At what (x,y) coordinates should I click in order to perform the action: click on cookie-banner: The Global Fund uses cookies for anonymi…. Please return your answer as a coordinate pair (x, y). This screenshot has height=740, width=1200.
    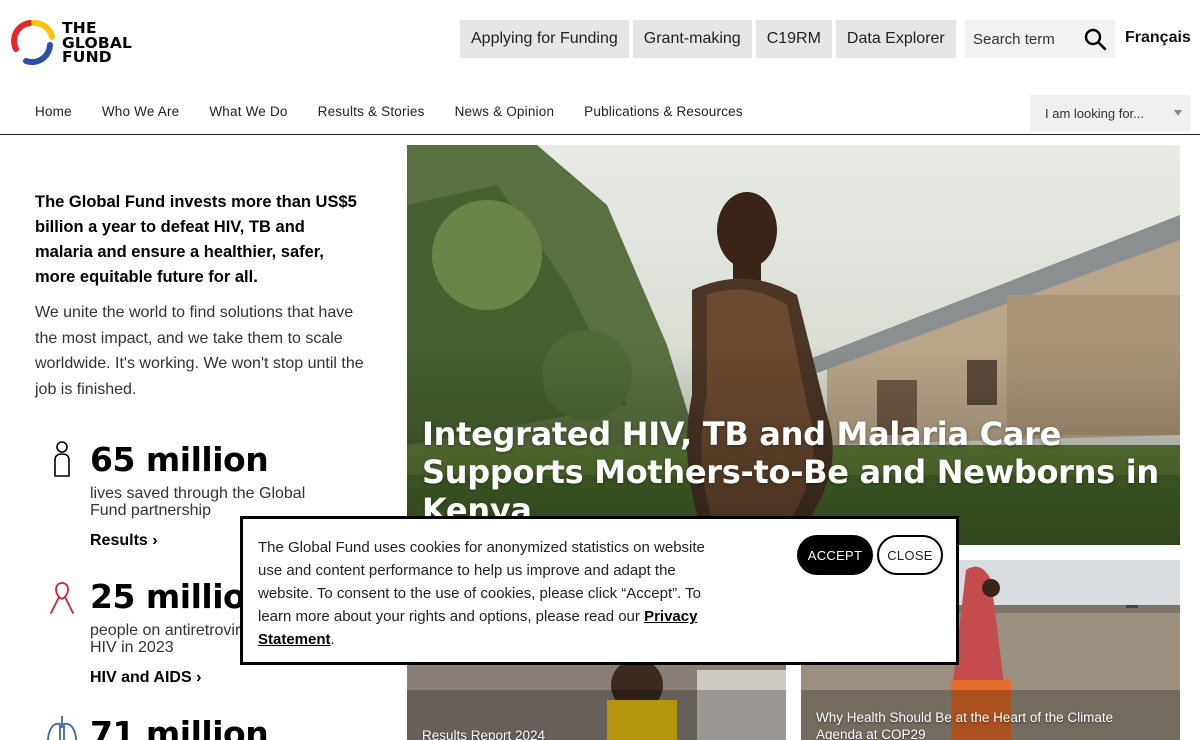
    Looking at the image, I should click on (599, 590).